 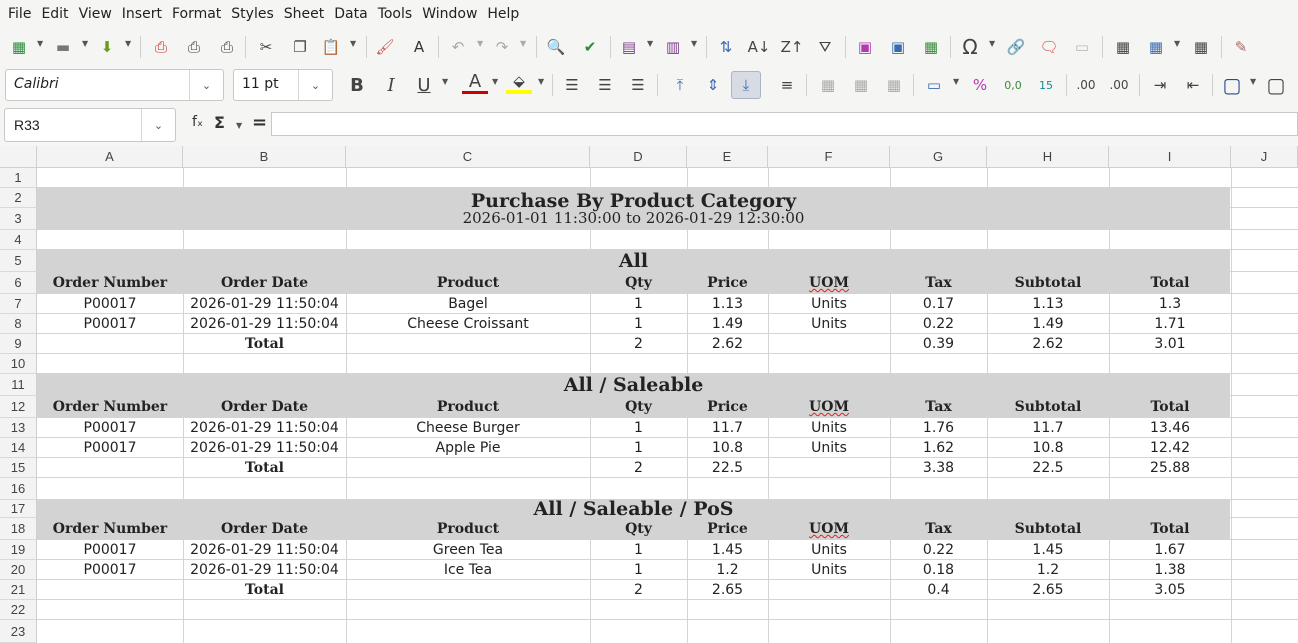 I want to click on align-bottom-icon: ⤓, so click(x=746, y=85).